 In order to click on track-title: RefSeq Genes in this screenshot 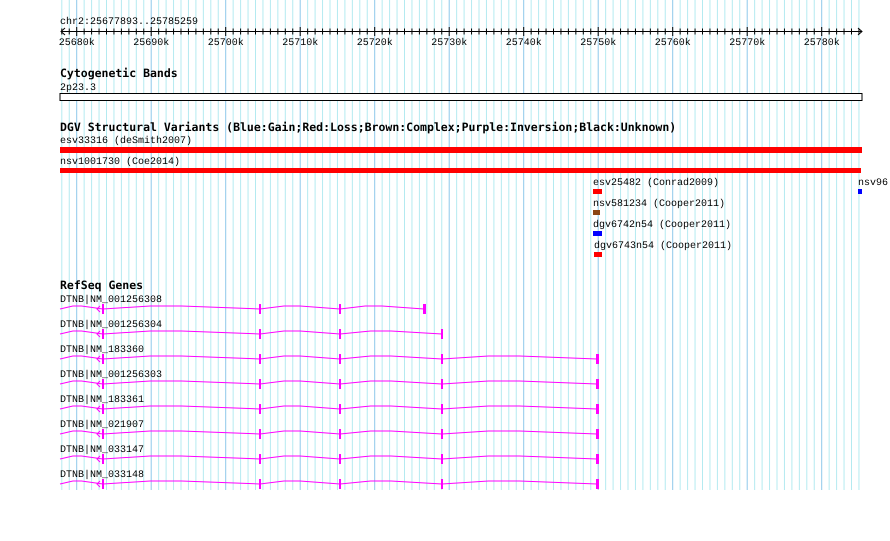, I will do `click(102, 285)`.